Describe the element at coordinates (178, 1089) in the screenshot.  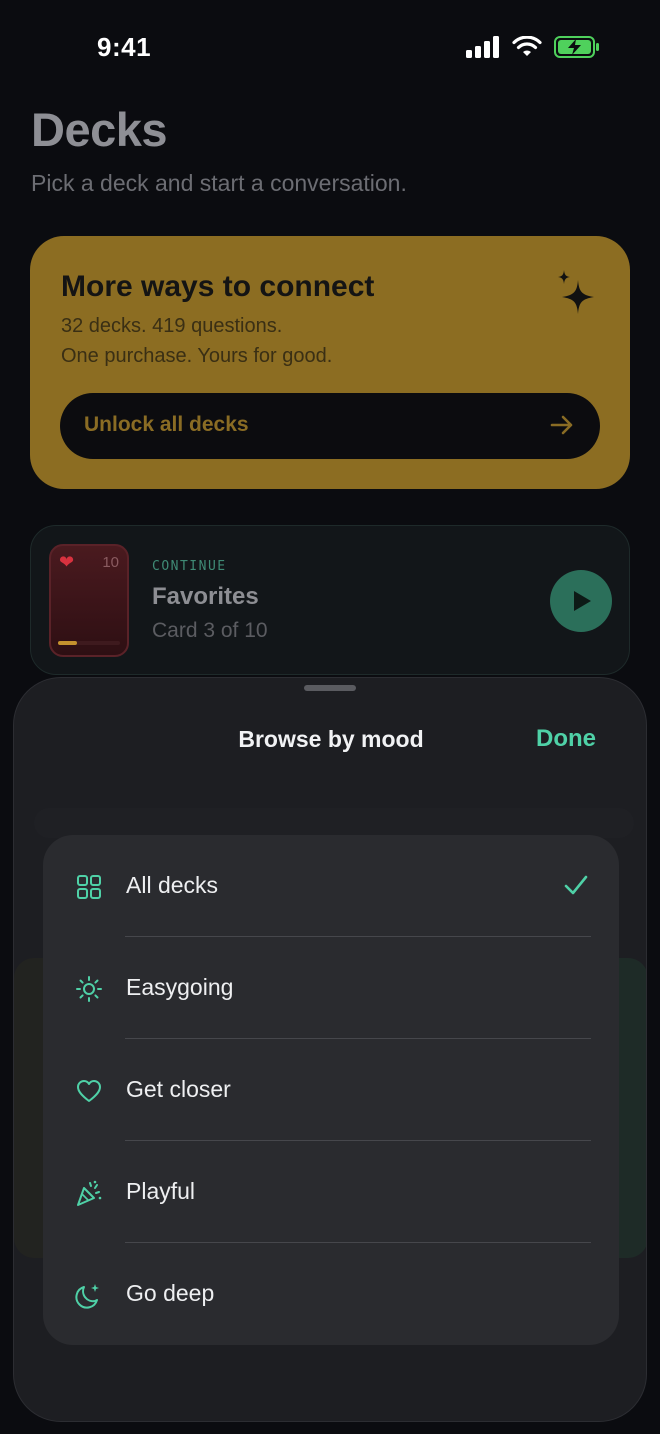
I see `mood-label: Get closer` at that location.